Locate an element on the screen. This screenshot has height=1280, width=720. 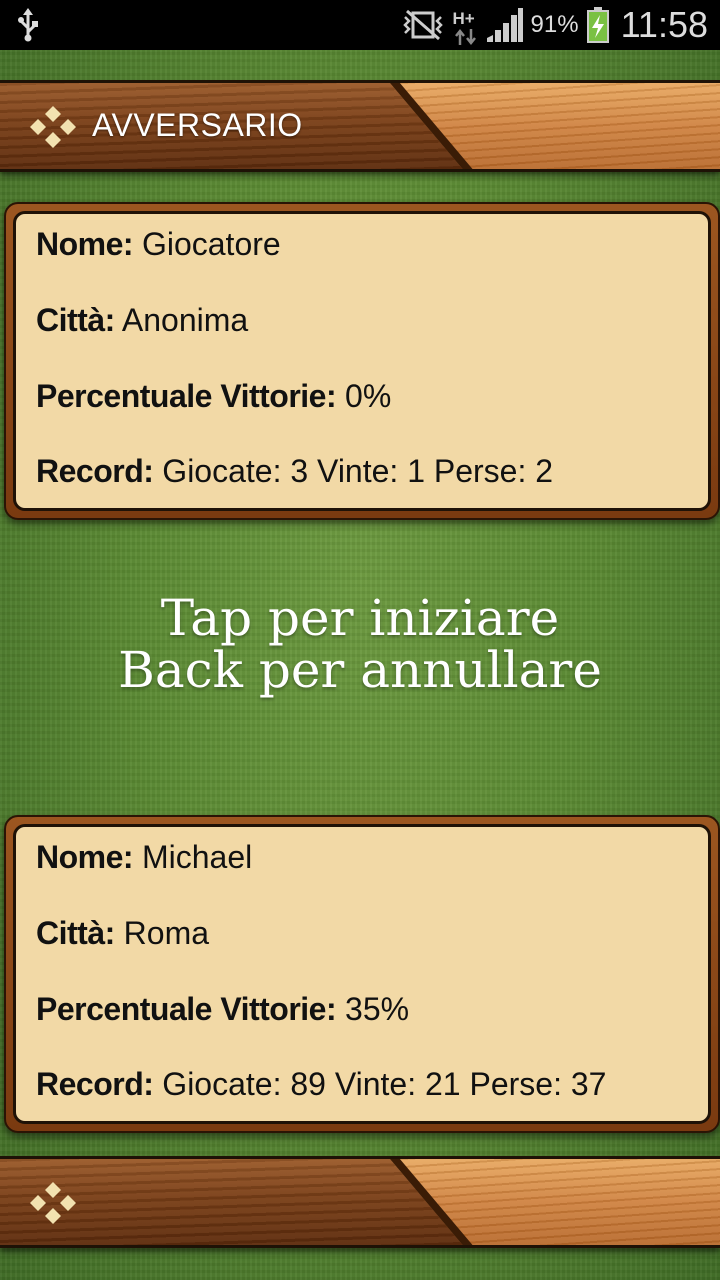
data-arrows-icon is located at coordinates (465, 37).